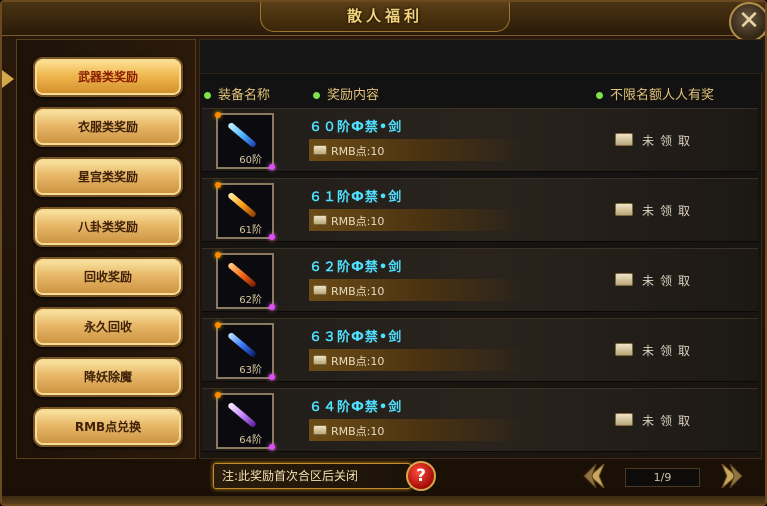 This screenshot has width=767, height=506. I want to click on question-mark-icon: ?, so click(421, 476).